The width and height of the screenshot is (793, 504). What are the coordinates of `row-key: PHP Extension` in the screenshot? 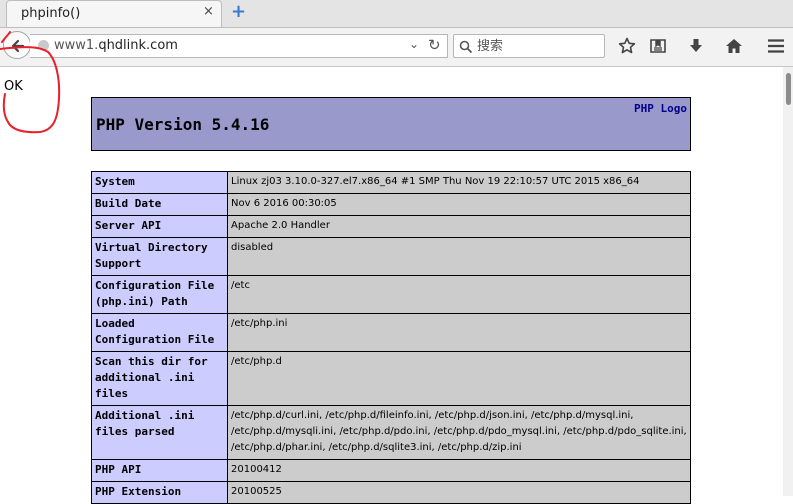 It's located at (159, 492).